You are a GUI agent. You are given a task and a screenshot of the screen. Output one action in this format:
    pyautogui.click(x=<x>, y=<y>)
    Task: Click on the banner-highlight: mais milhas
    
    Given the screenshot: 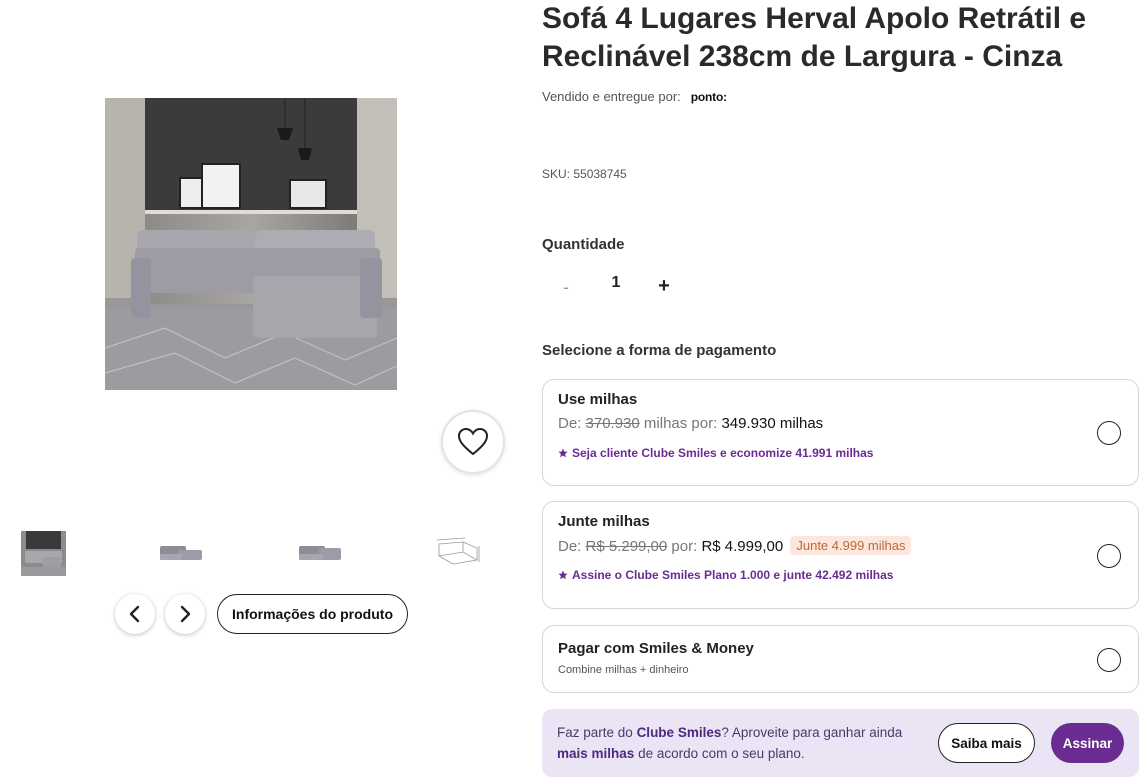 What is the action you would take?
    pyautogui.click(x=596, y=753)
    